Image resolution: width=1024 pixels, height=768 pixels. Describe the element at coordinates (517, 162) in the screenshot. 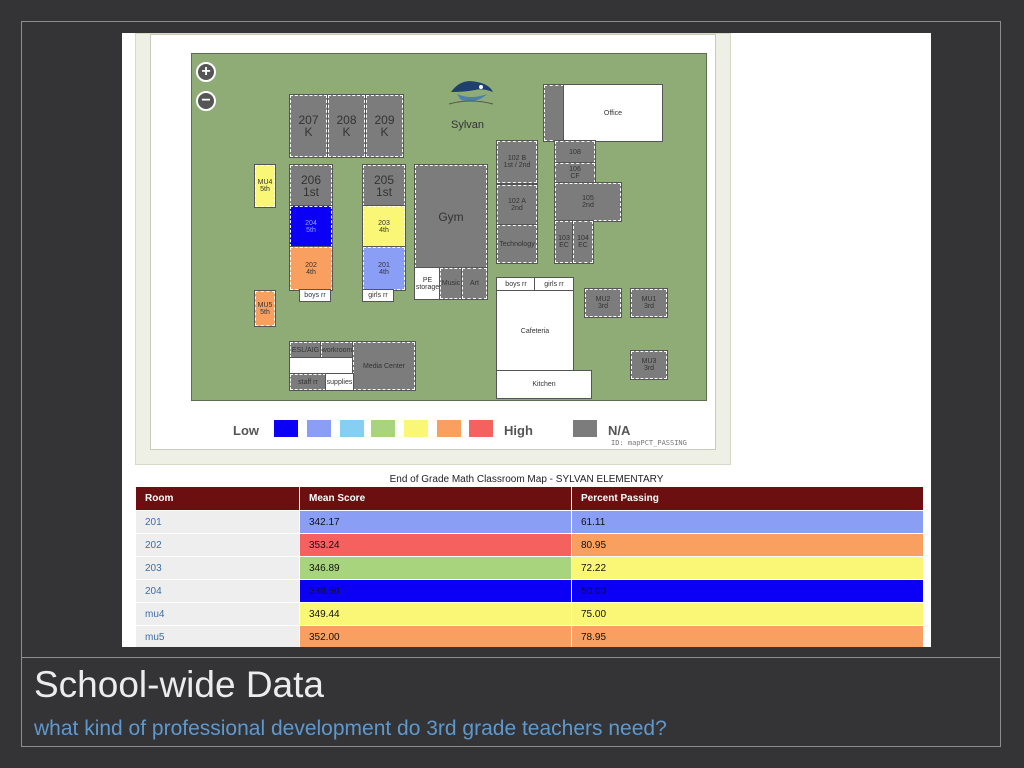

I see `room-102b: 102 B 1st / 2nd` at that location.